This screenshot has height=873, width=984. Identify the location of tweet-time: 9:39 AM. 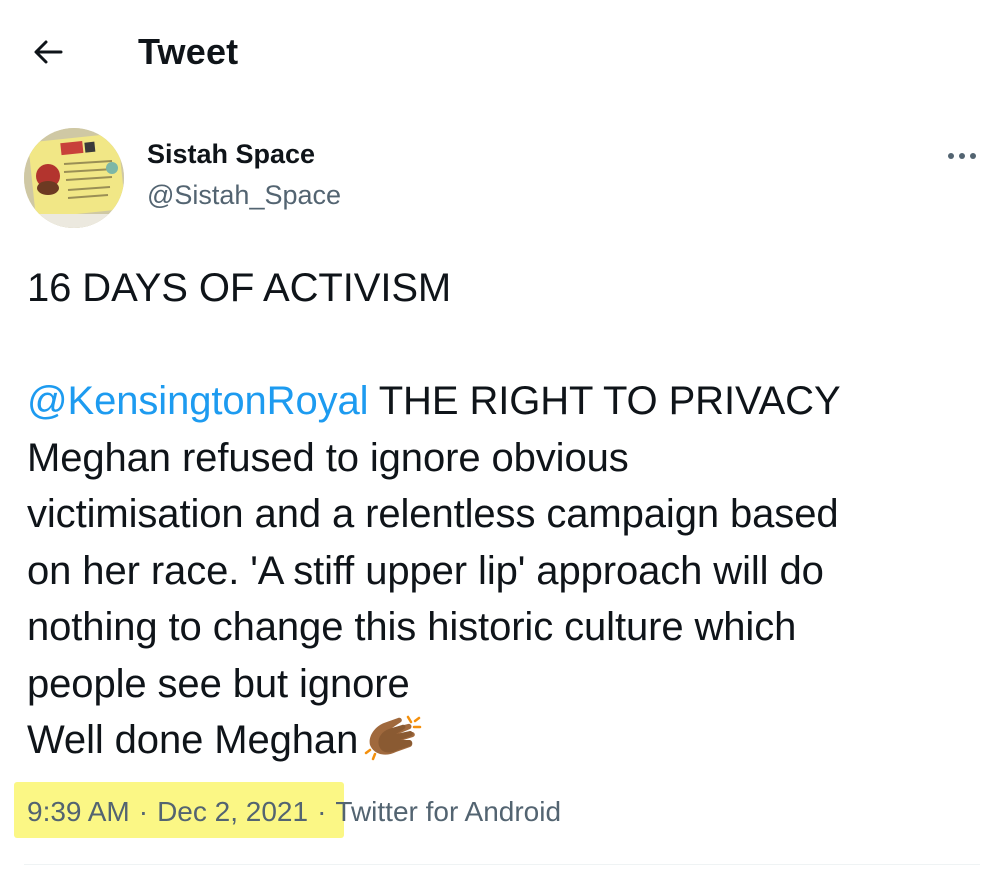
(78, 812).